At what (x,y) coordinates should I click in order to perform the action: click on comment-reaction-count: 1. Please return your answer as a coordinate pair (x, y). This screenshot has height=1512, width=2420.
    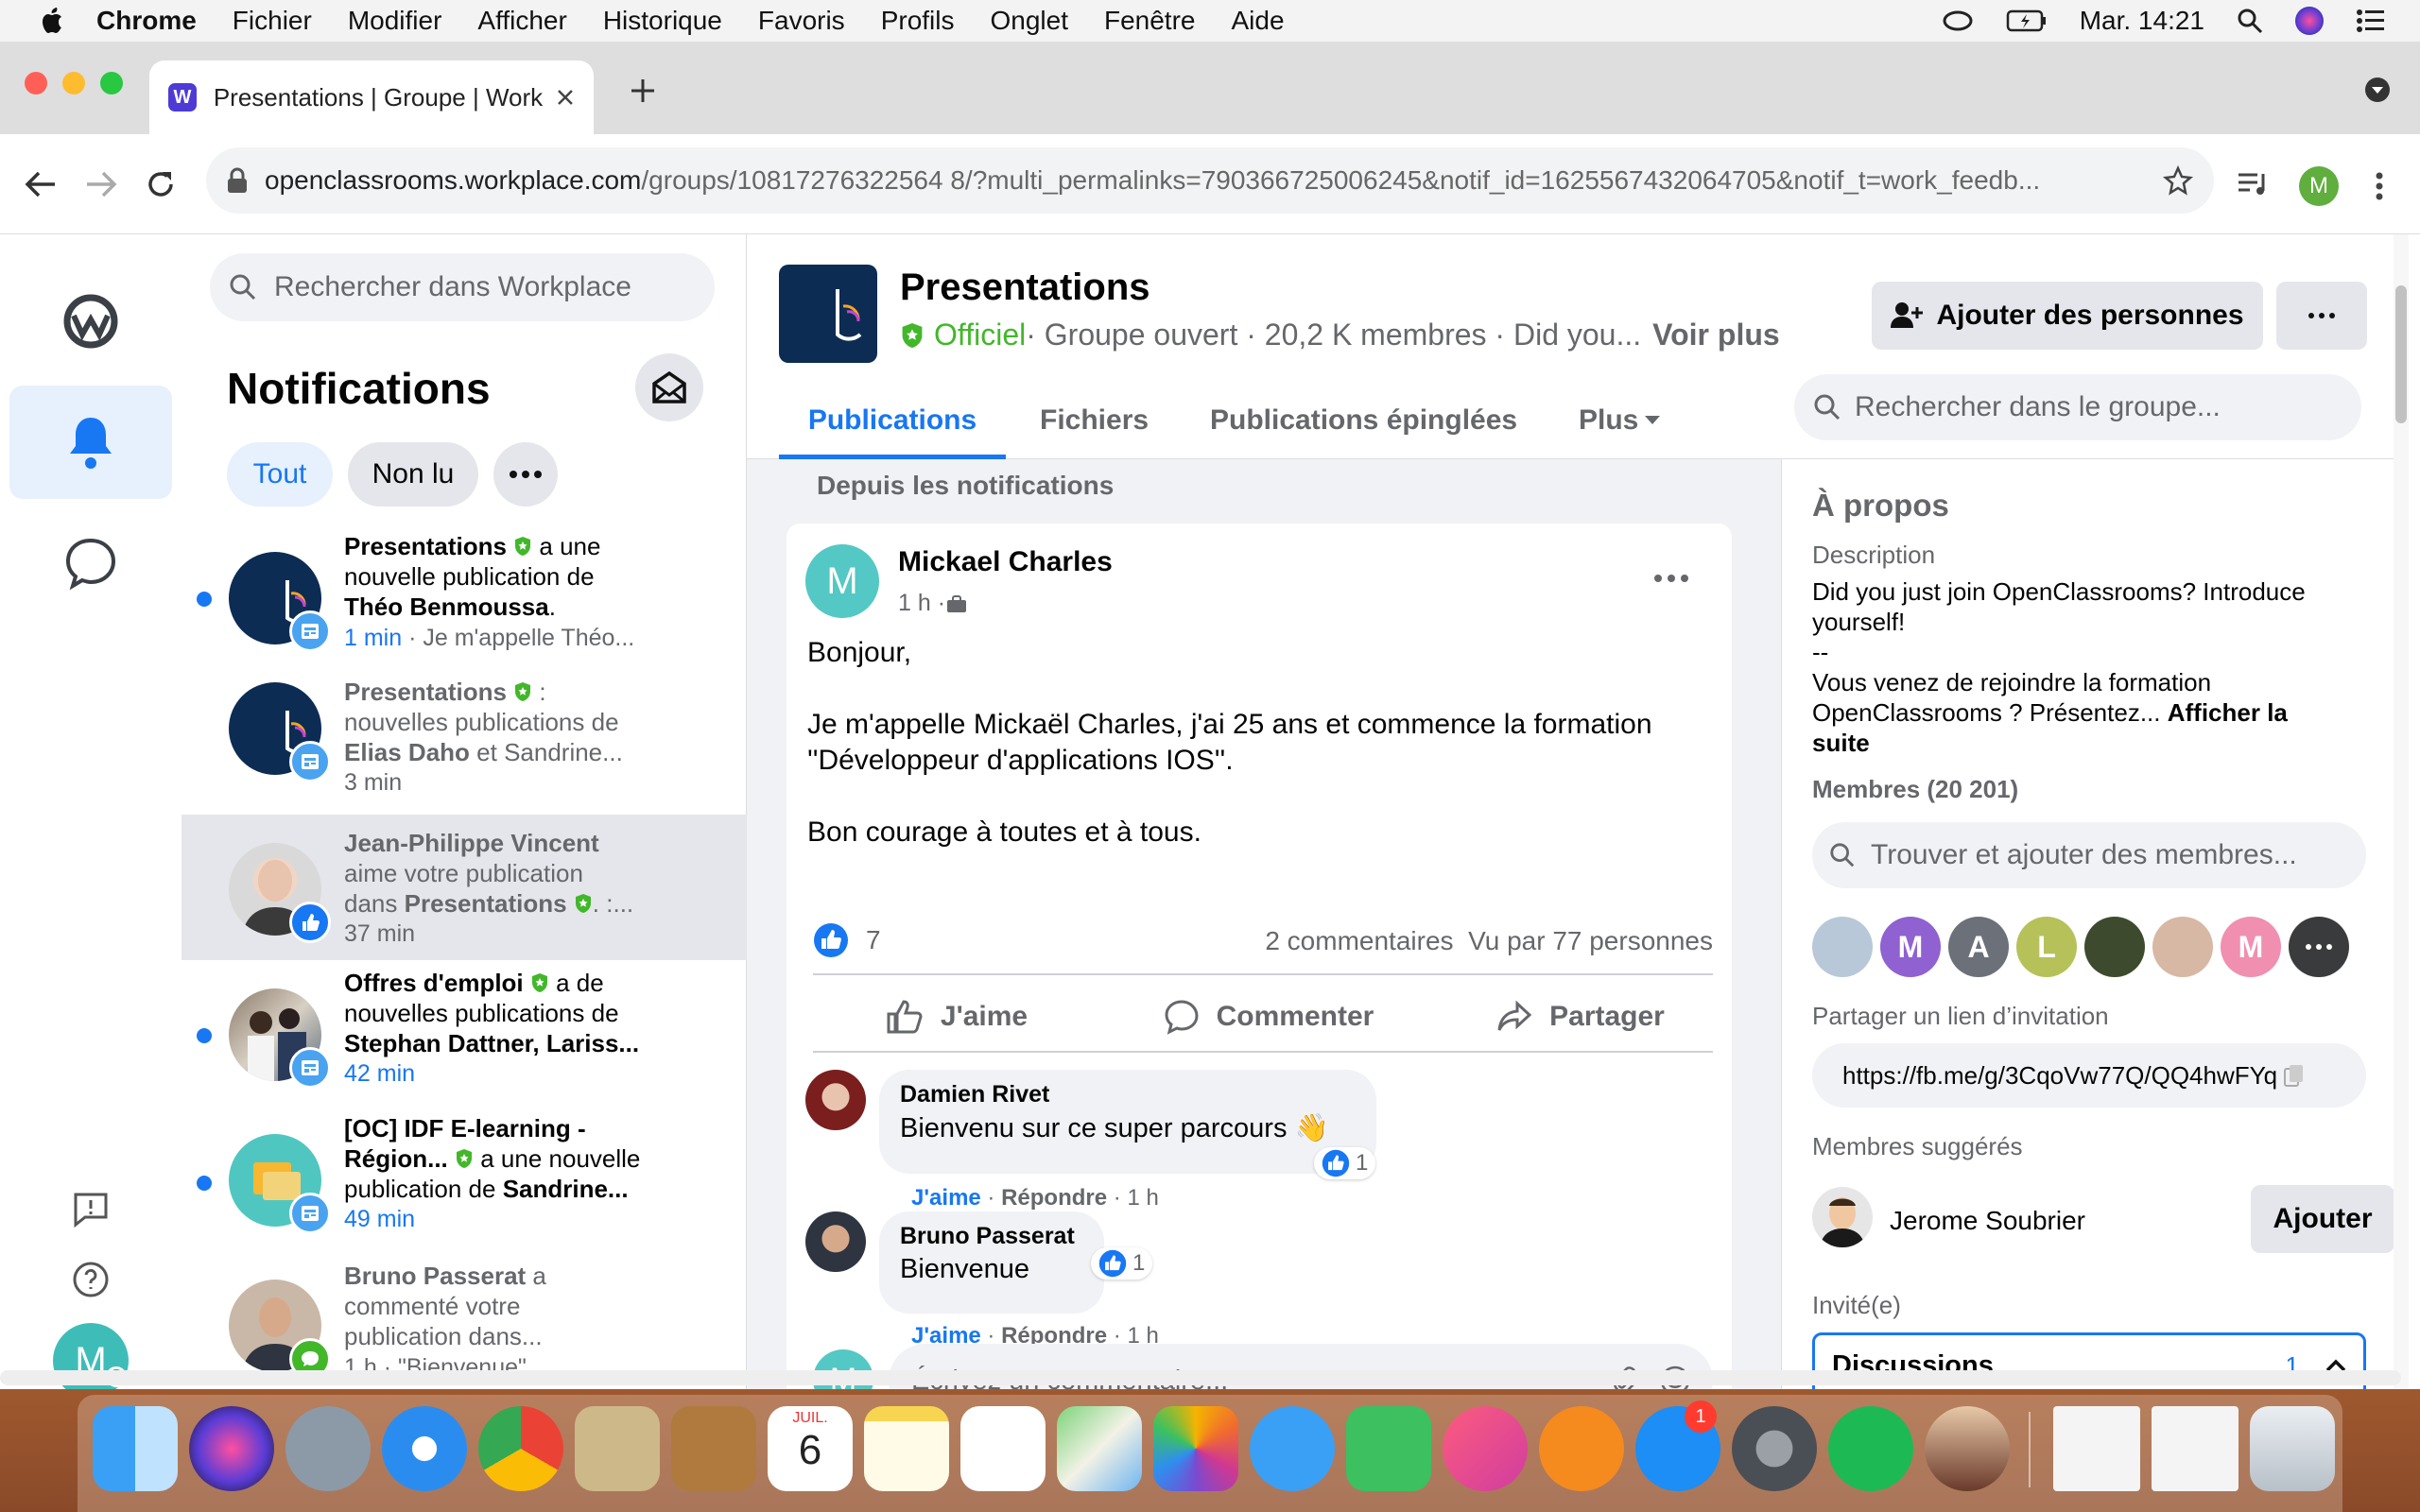
    Looking at the image, I should click on (1345, 1163).